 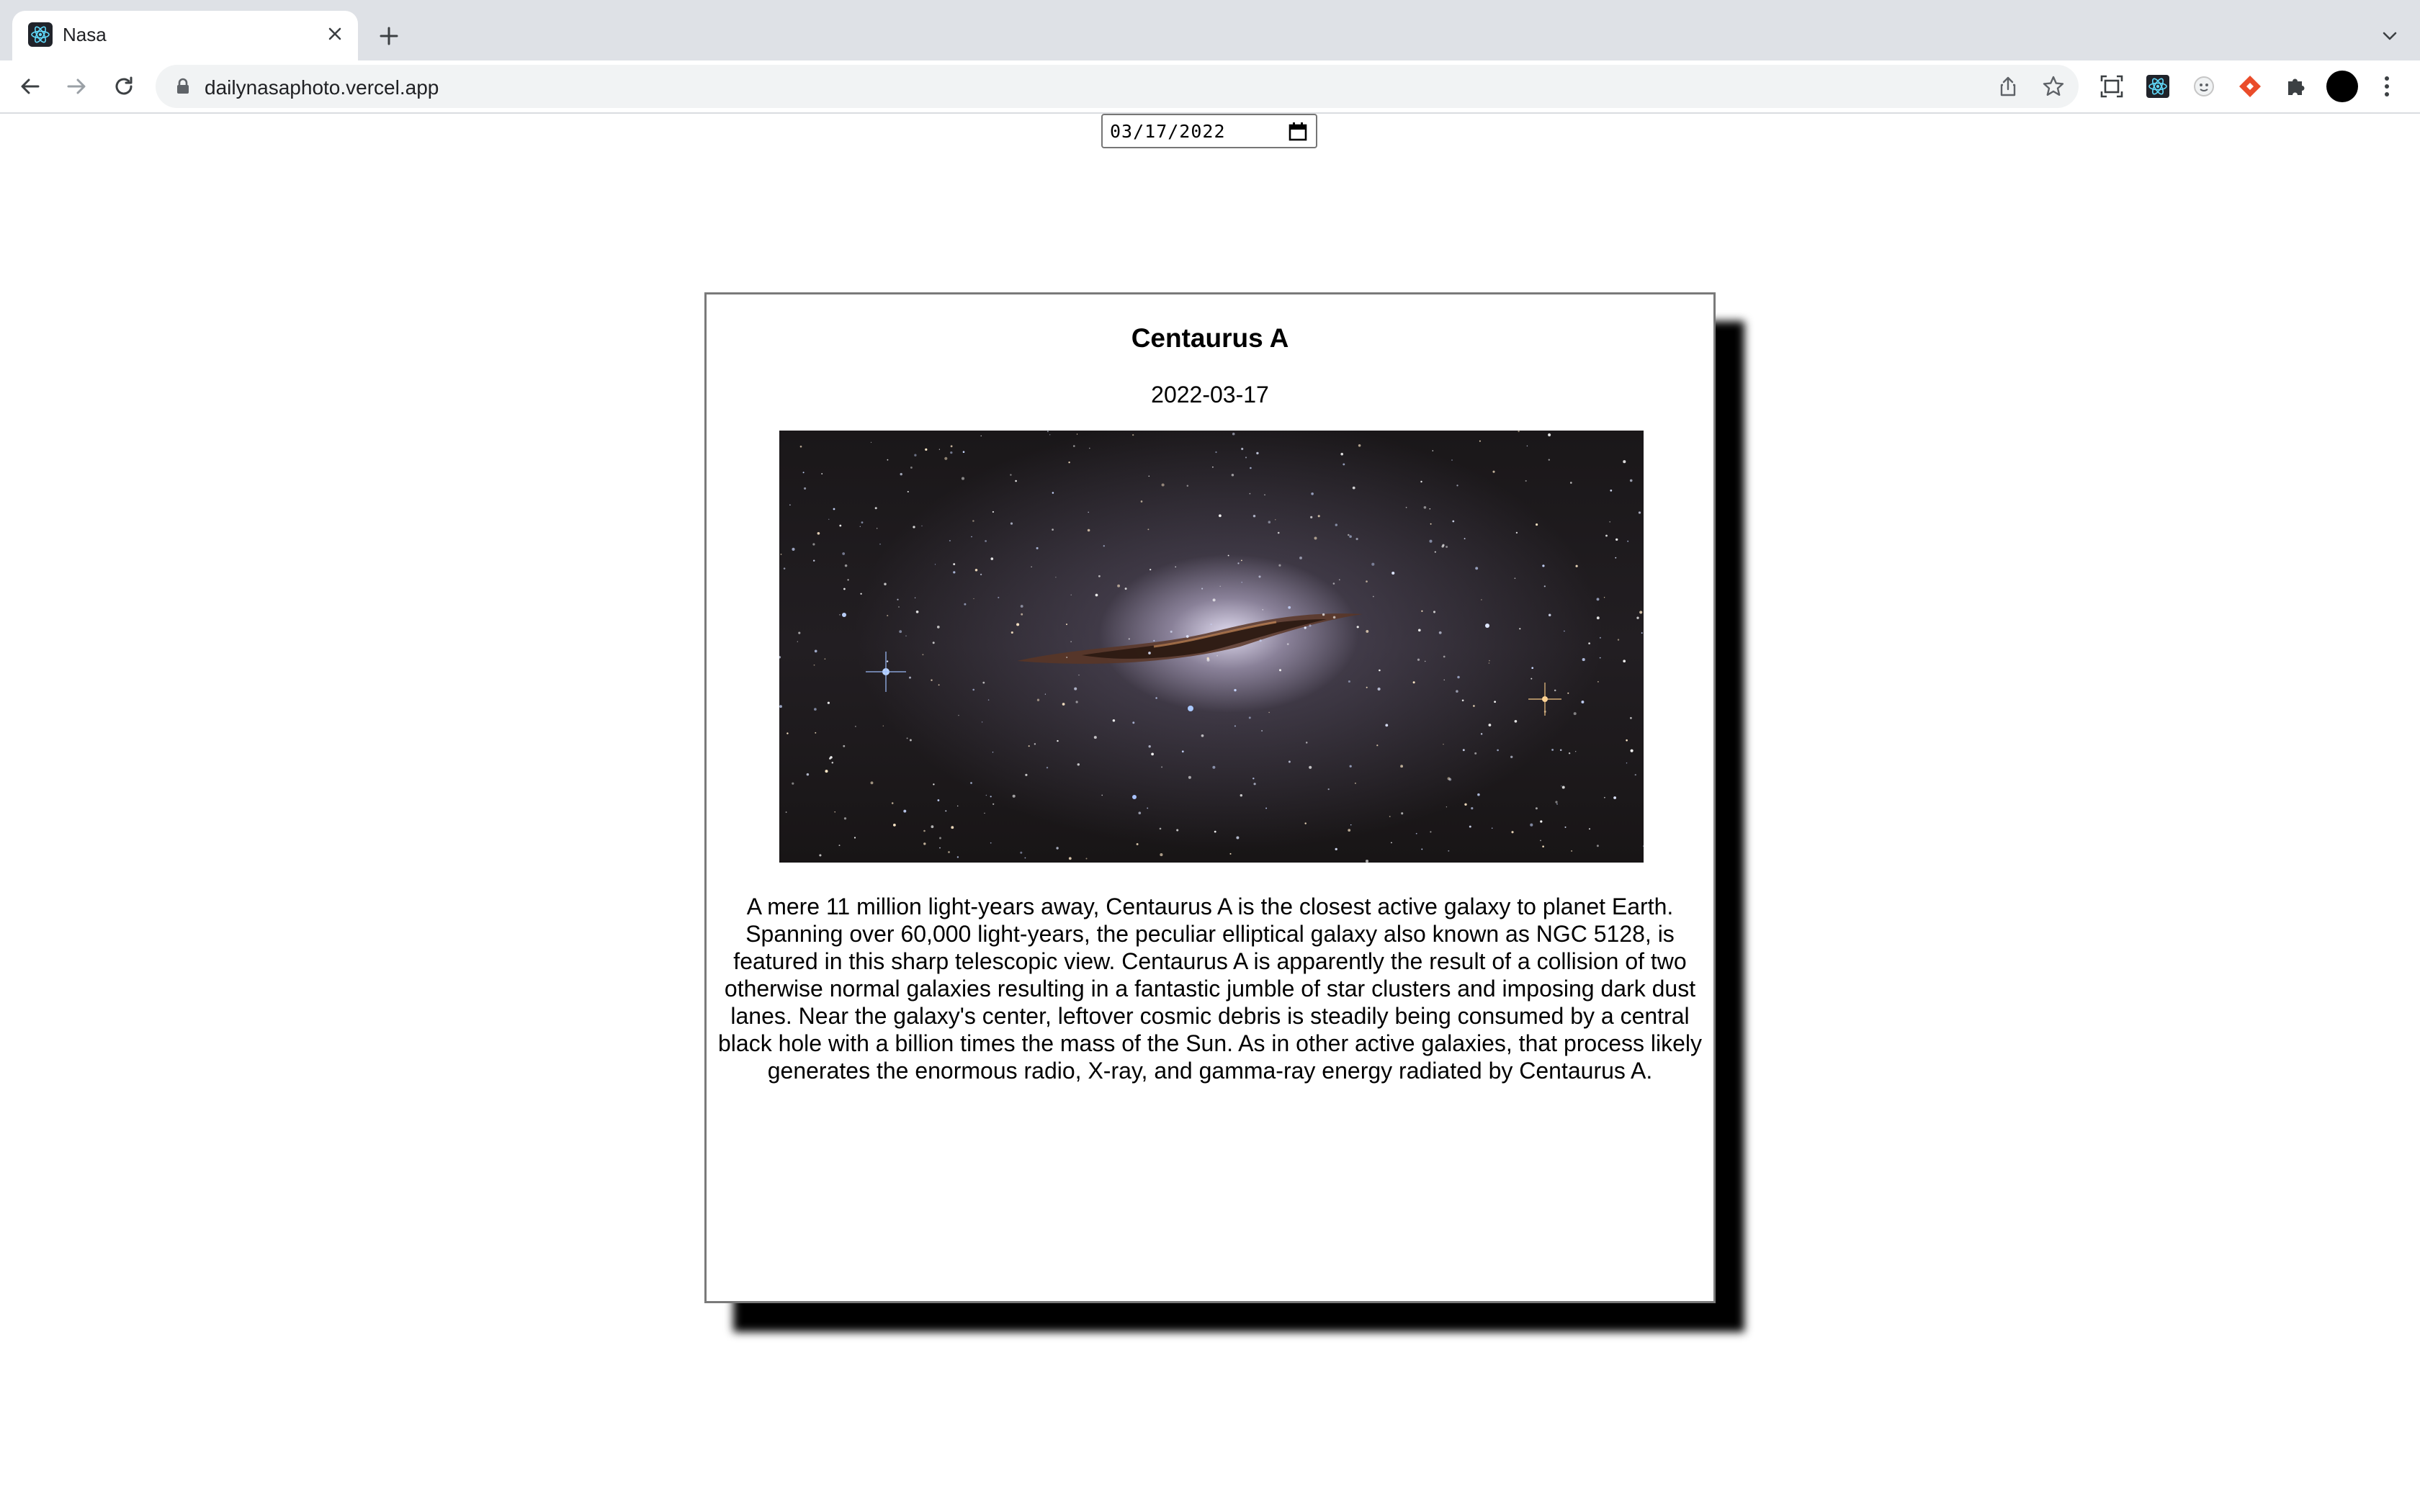 What do you see at coordinates (2390, 36) in the screenshot?
I see `chevron-down-icon` at bounding box center [2390, 36].